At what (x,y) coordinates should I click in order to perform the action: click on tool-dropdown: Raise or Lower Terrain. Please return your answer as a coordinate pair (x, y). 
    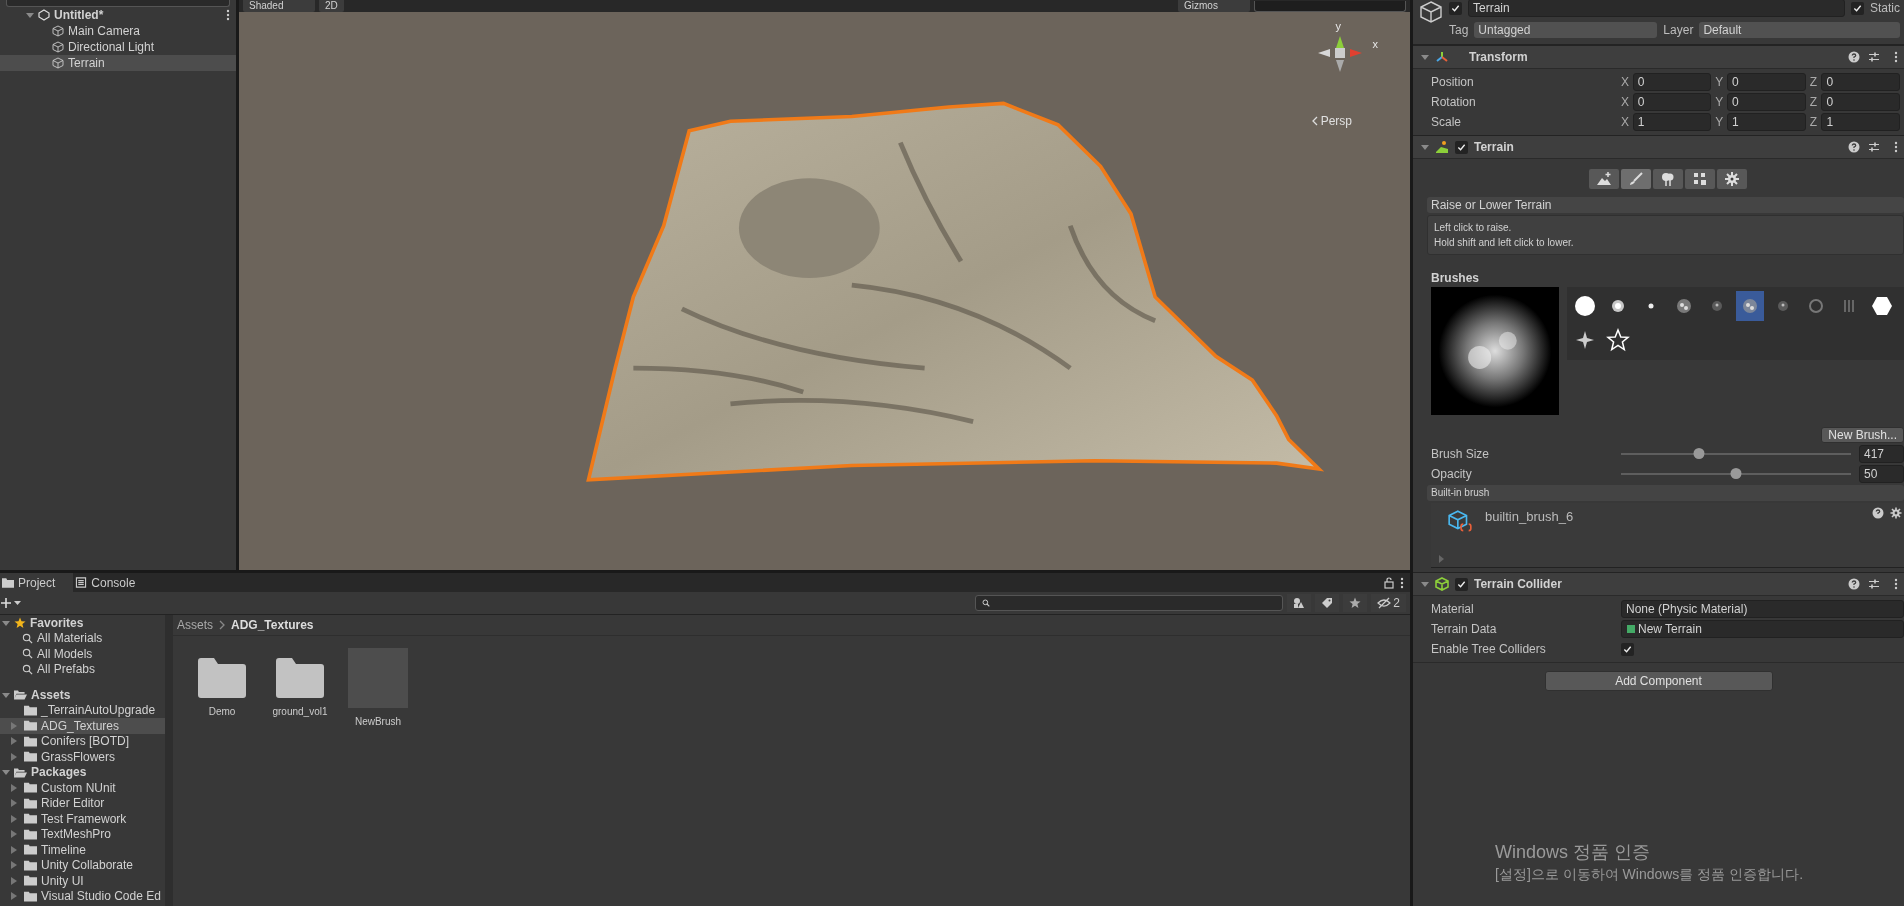
    Looking at the image, I should click on (1665, 205).